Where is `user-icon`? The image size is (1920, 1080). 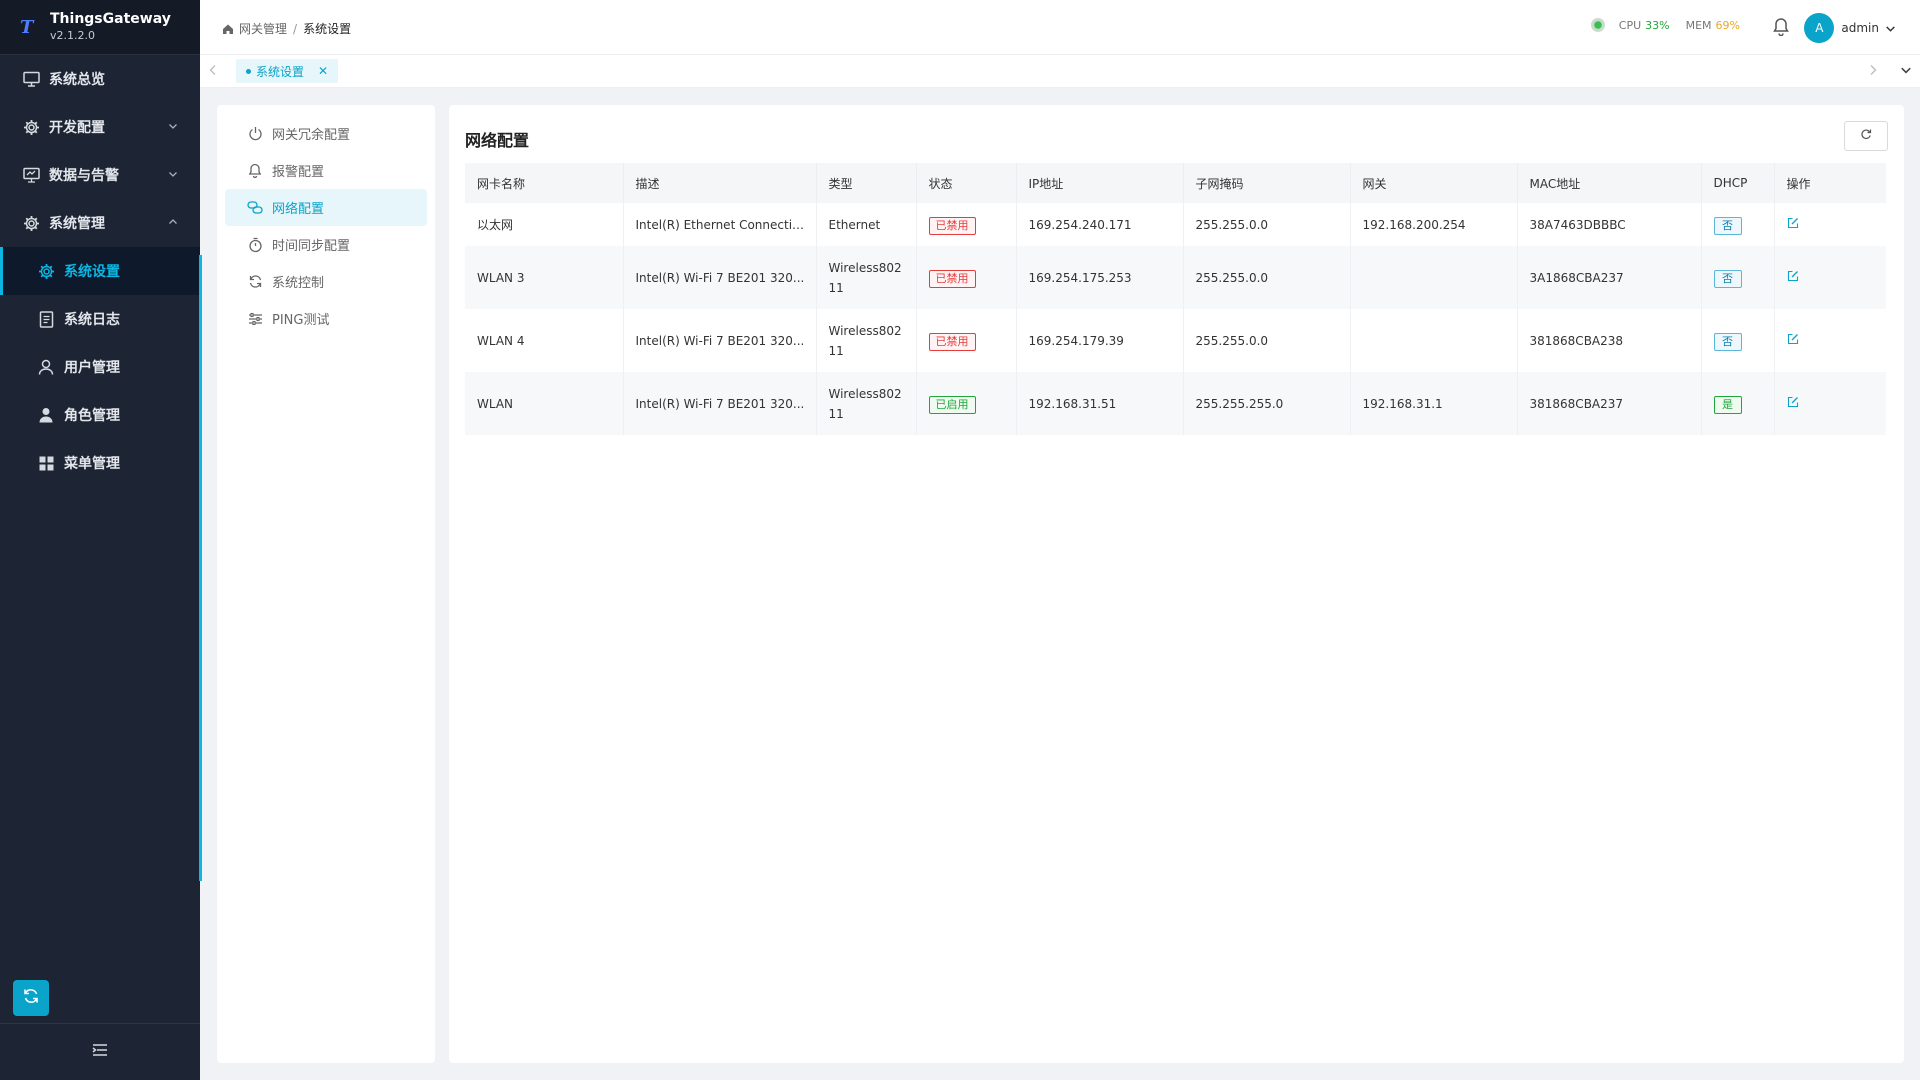 user-icon is located at coordinates (46, 367).